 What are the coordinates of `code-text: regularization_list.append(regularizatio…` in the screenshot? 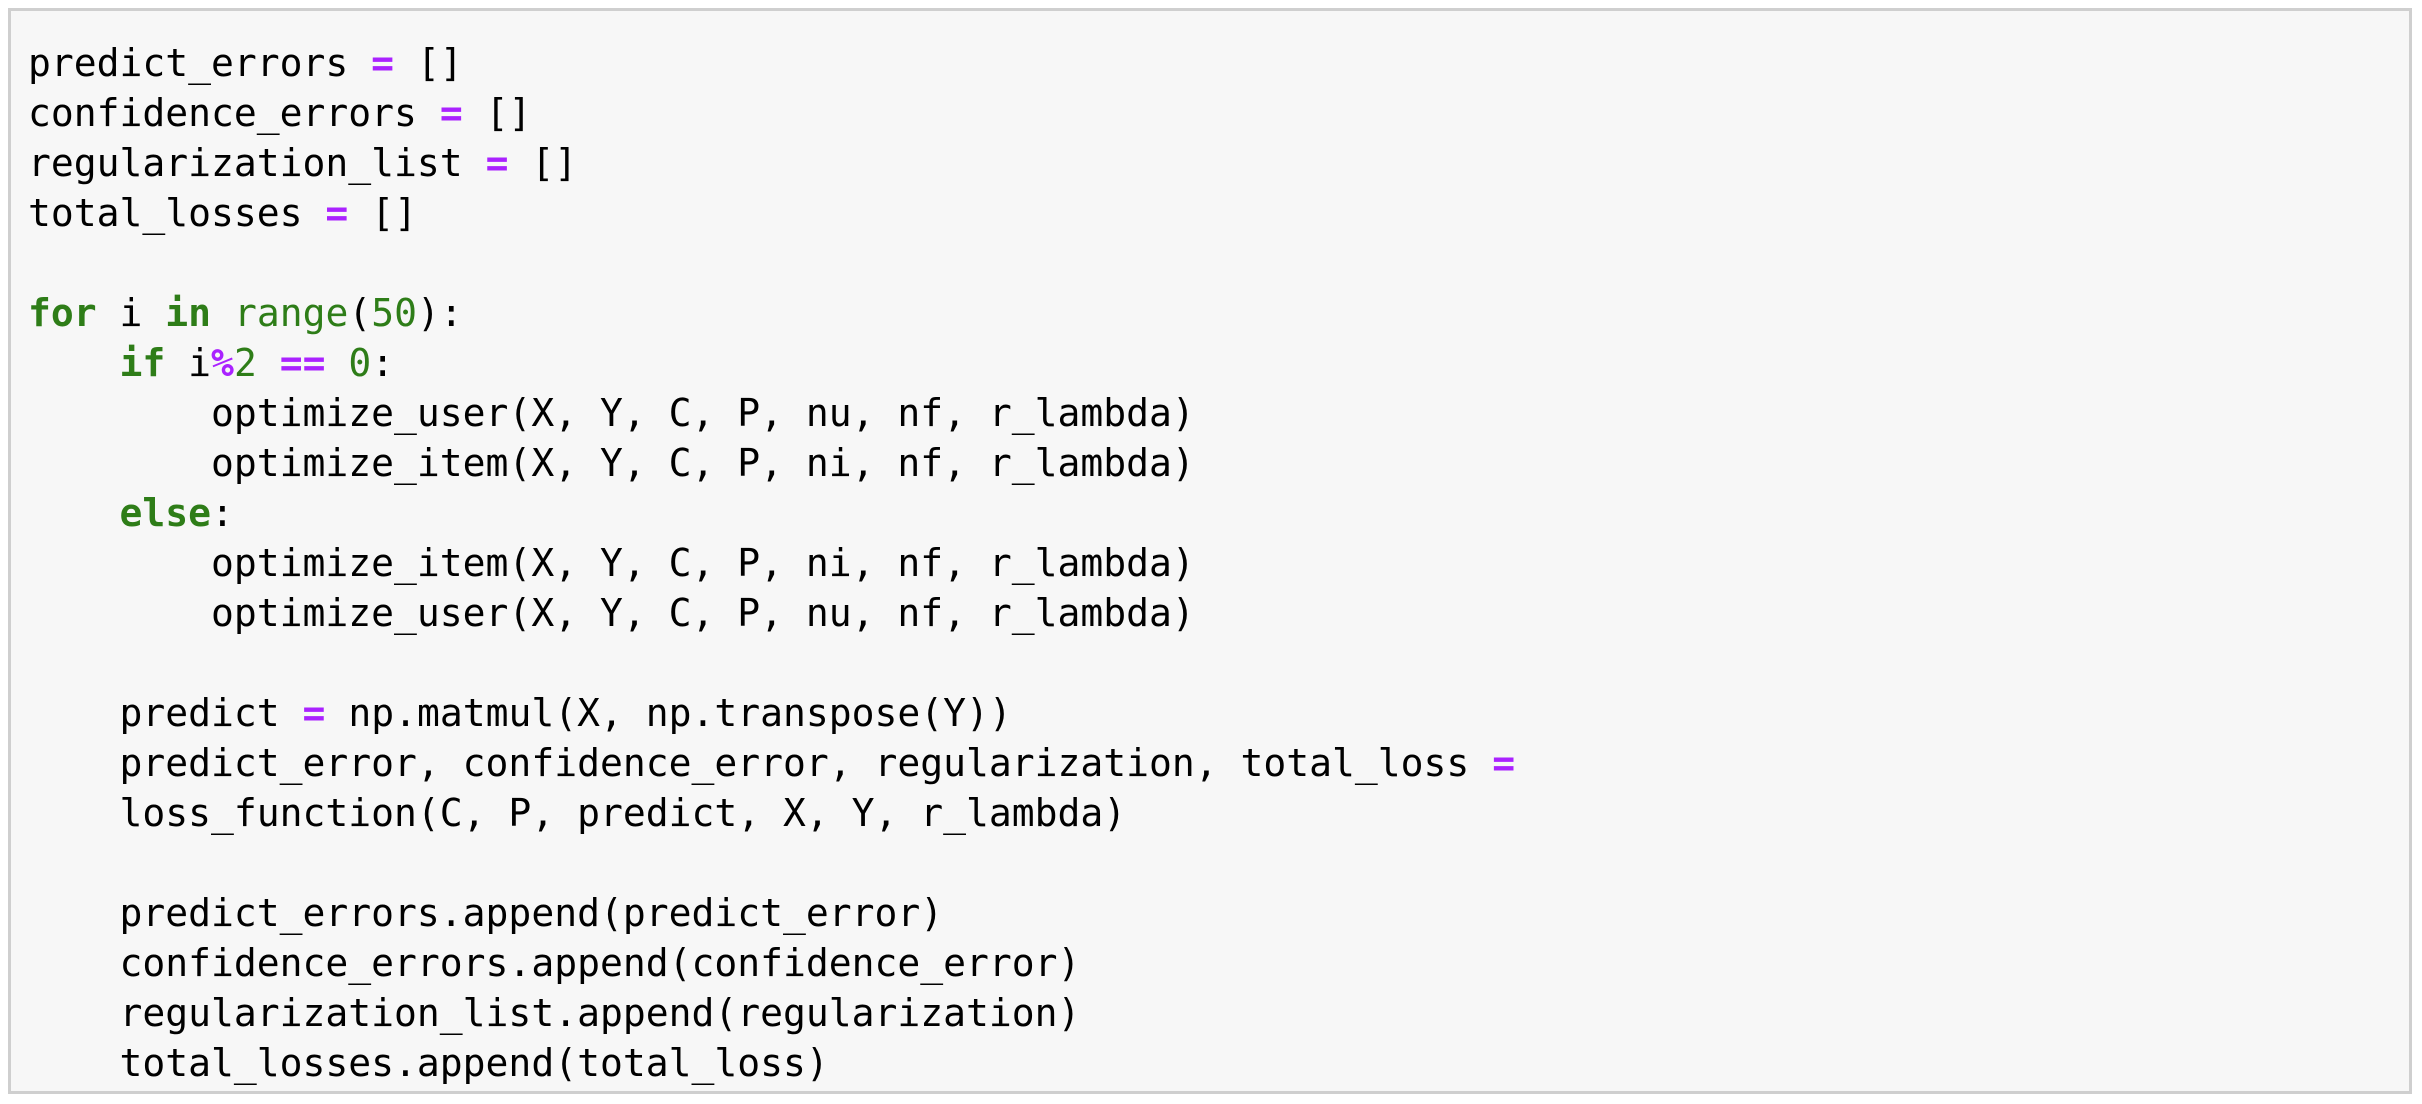 It's located at (554, 1013).